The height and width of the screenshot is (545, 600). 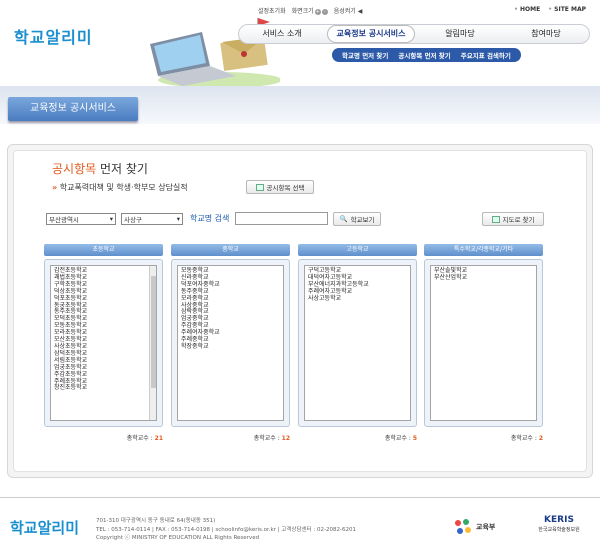 I want to click on keris-logo: KERIS 한국교육학술정보원, so click(x=559, y=527).